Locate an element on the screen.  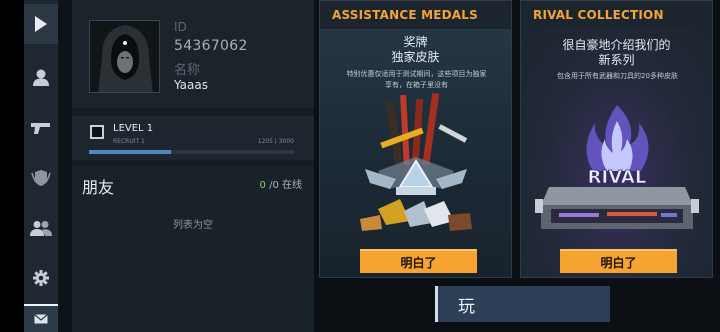
offer-heading-line2: 独家皮肤 is located at coordinates (415, 57).